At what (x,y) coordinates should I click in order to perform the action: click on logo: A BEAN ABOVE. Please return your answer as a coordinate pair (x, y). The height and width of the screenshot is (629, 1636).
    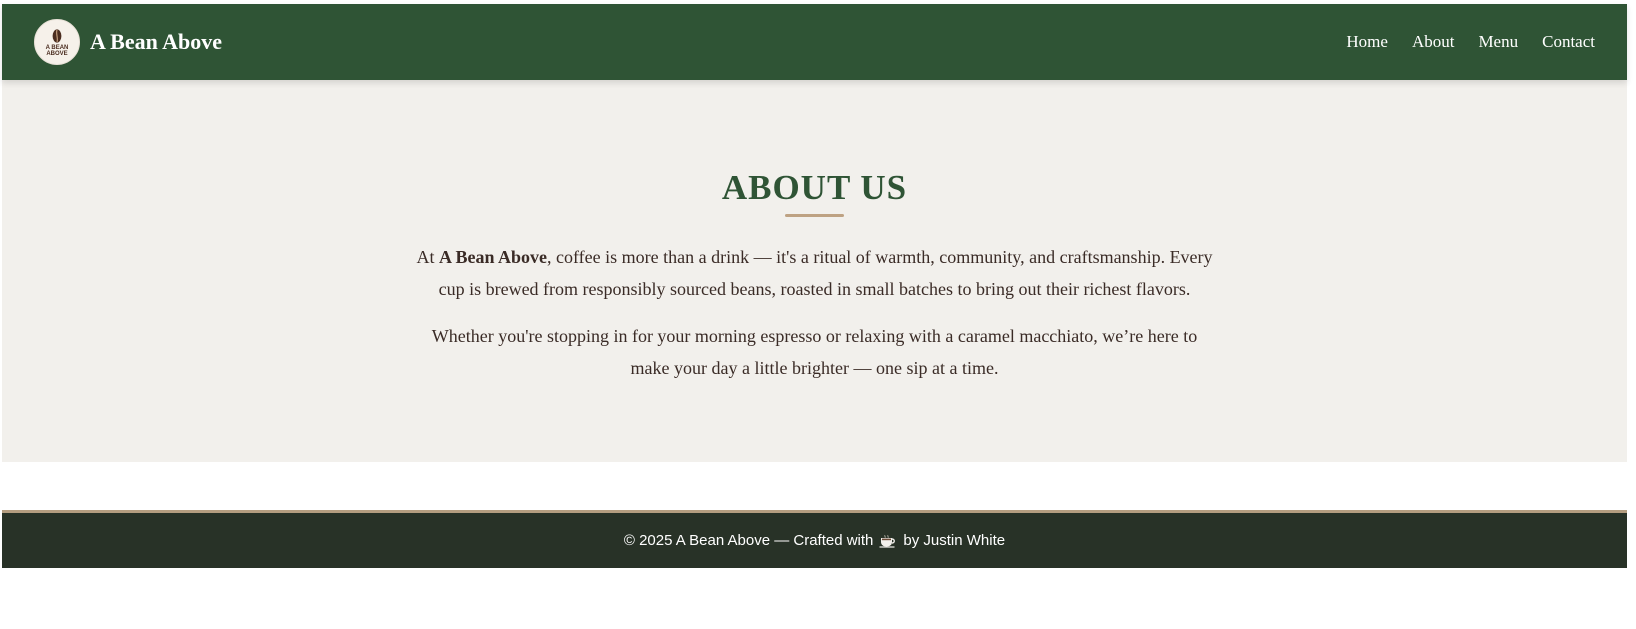
    Looking at the image, I should click on (57, 42).